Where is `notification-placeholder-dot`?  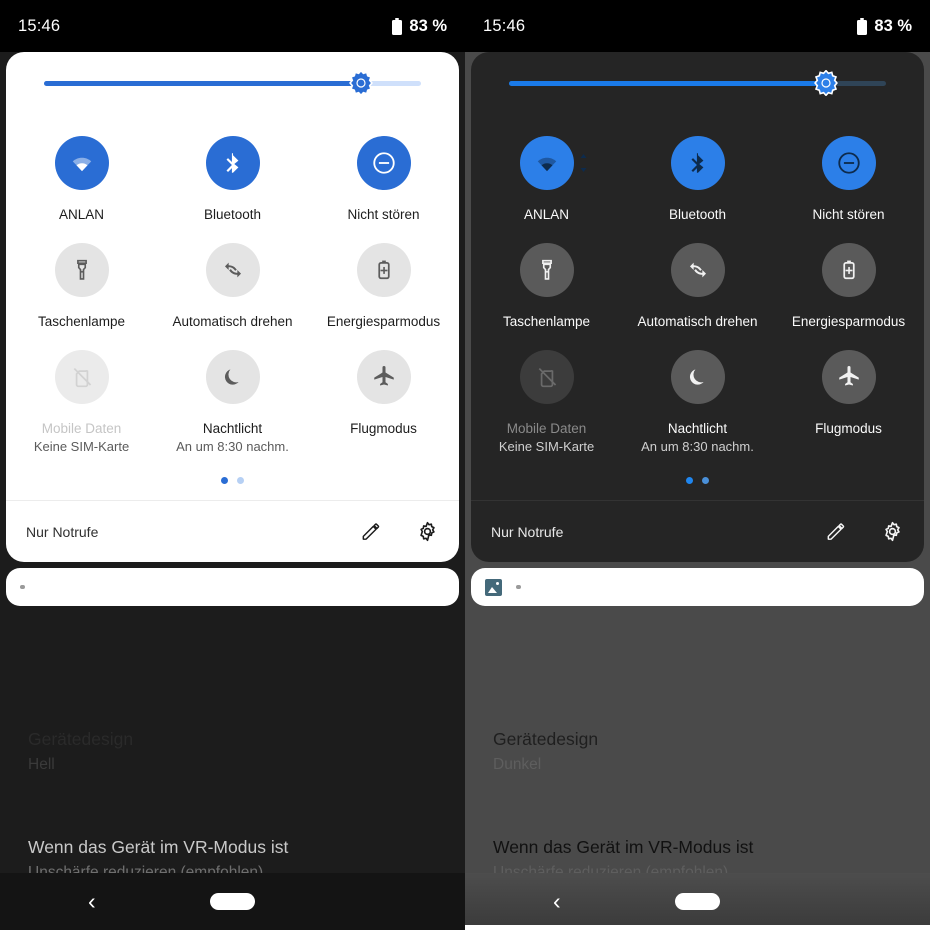 notification-placeholder-dot is located at coordinates (22, 587).